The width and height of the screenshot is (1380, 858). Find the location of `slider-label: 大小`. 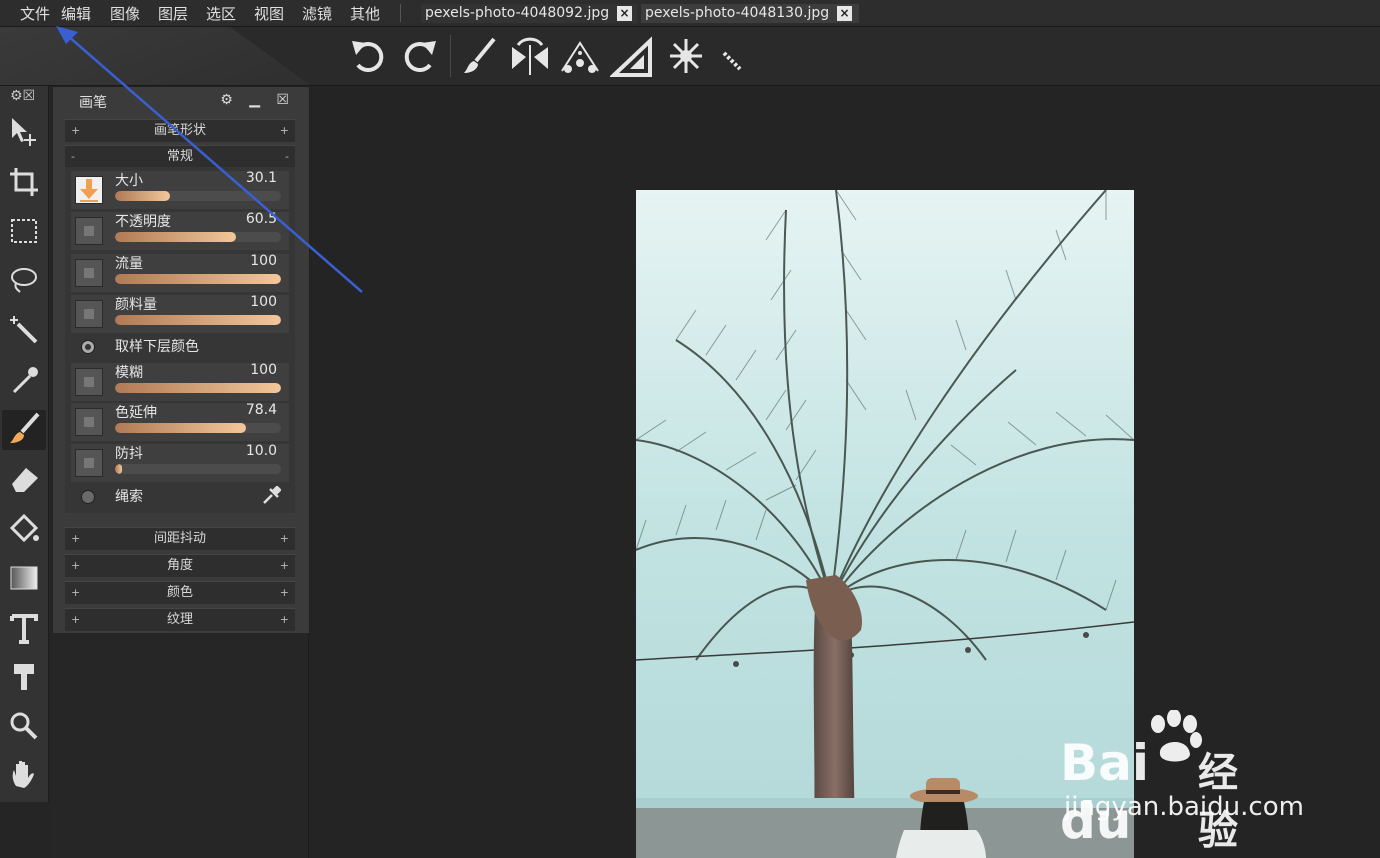

slider-label: 大小 is located at coordinates (129, 181).